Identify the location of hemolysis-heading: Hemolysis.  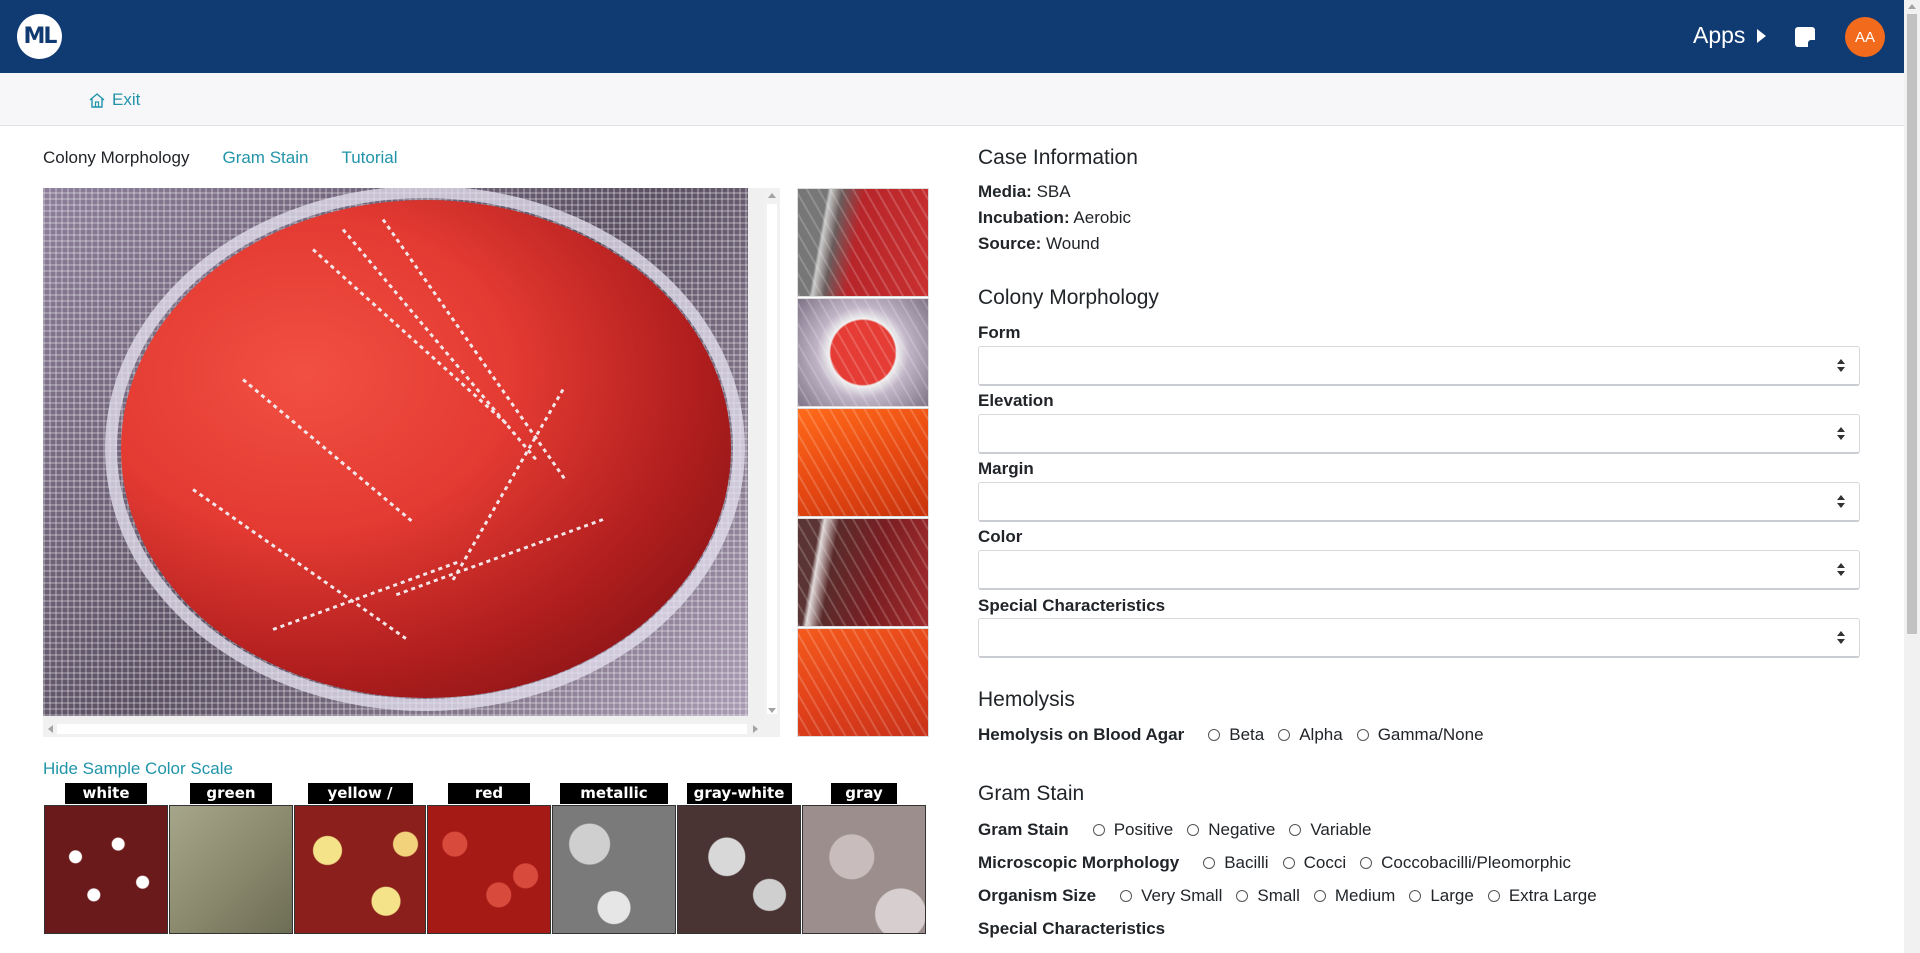
(1026, 699).